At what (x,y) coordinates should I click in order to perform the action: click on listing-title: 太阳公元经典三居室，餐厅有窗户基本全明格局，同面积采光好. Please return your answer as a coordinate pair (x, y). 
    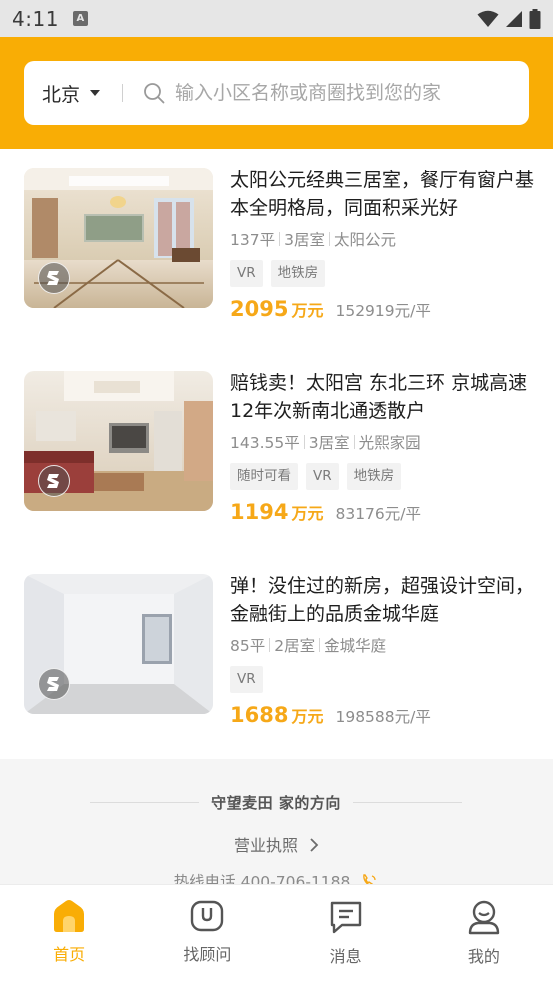
    Looking at the image, I should click on (382, 194).